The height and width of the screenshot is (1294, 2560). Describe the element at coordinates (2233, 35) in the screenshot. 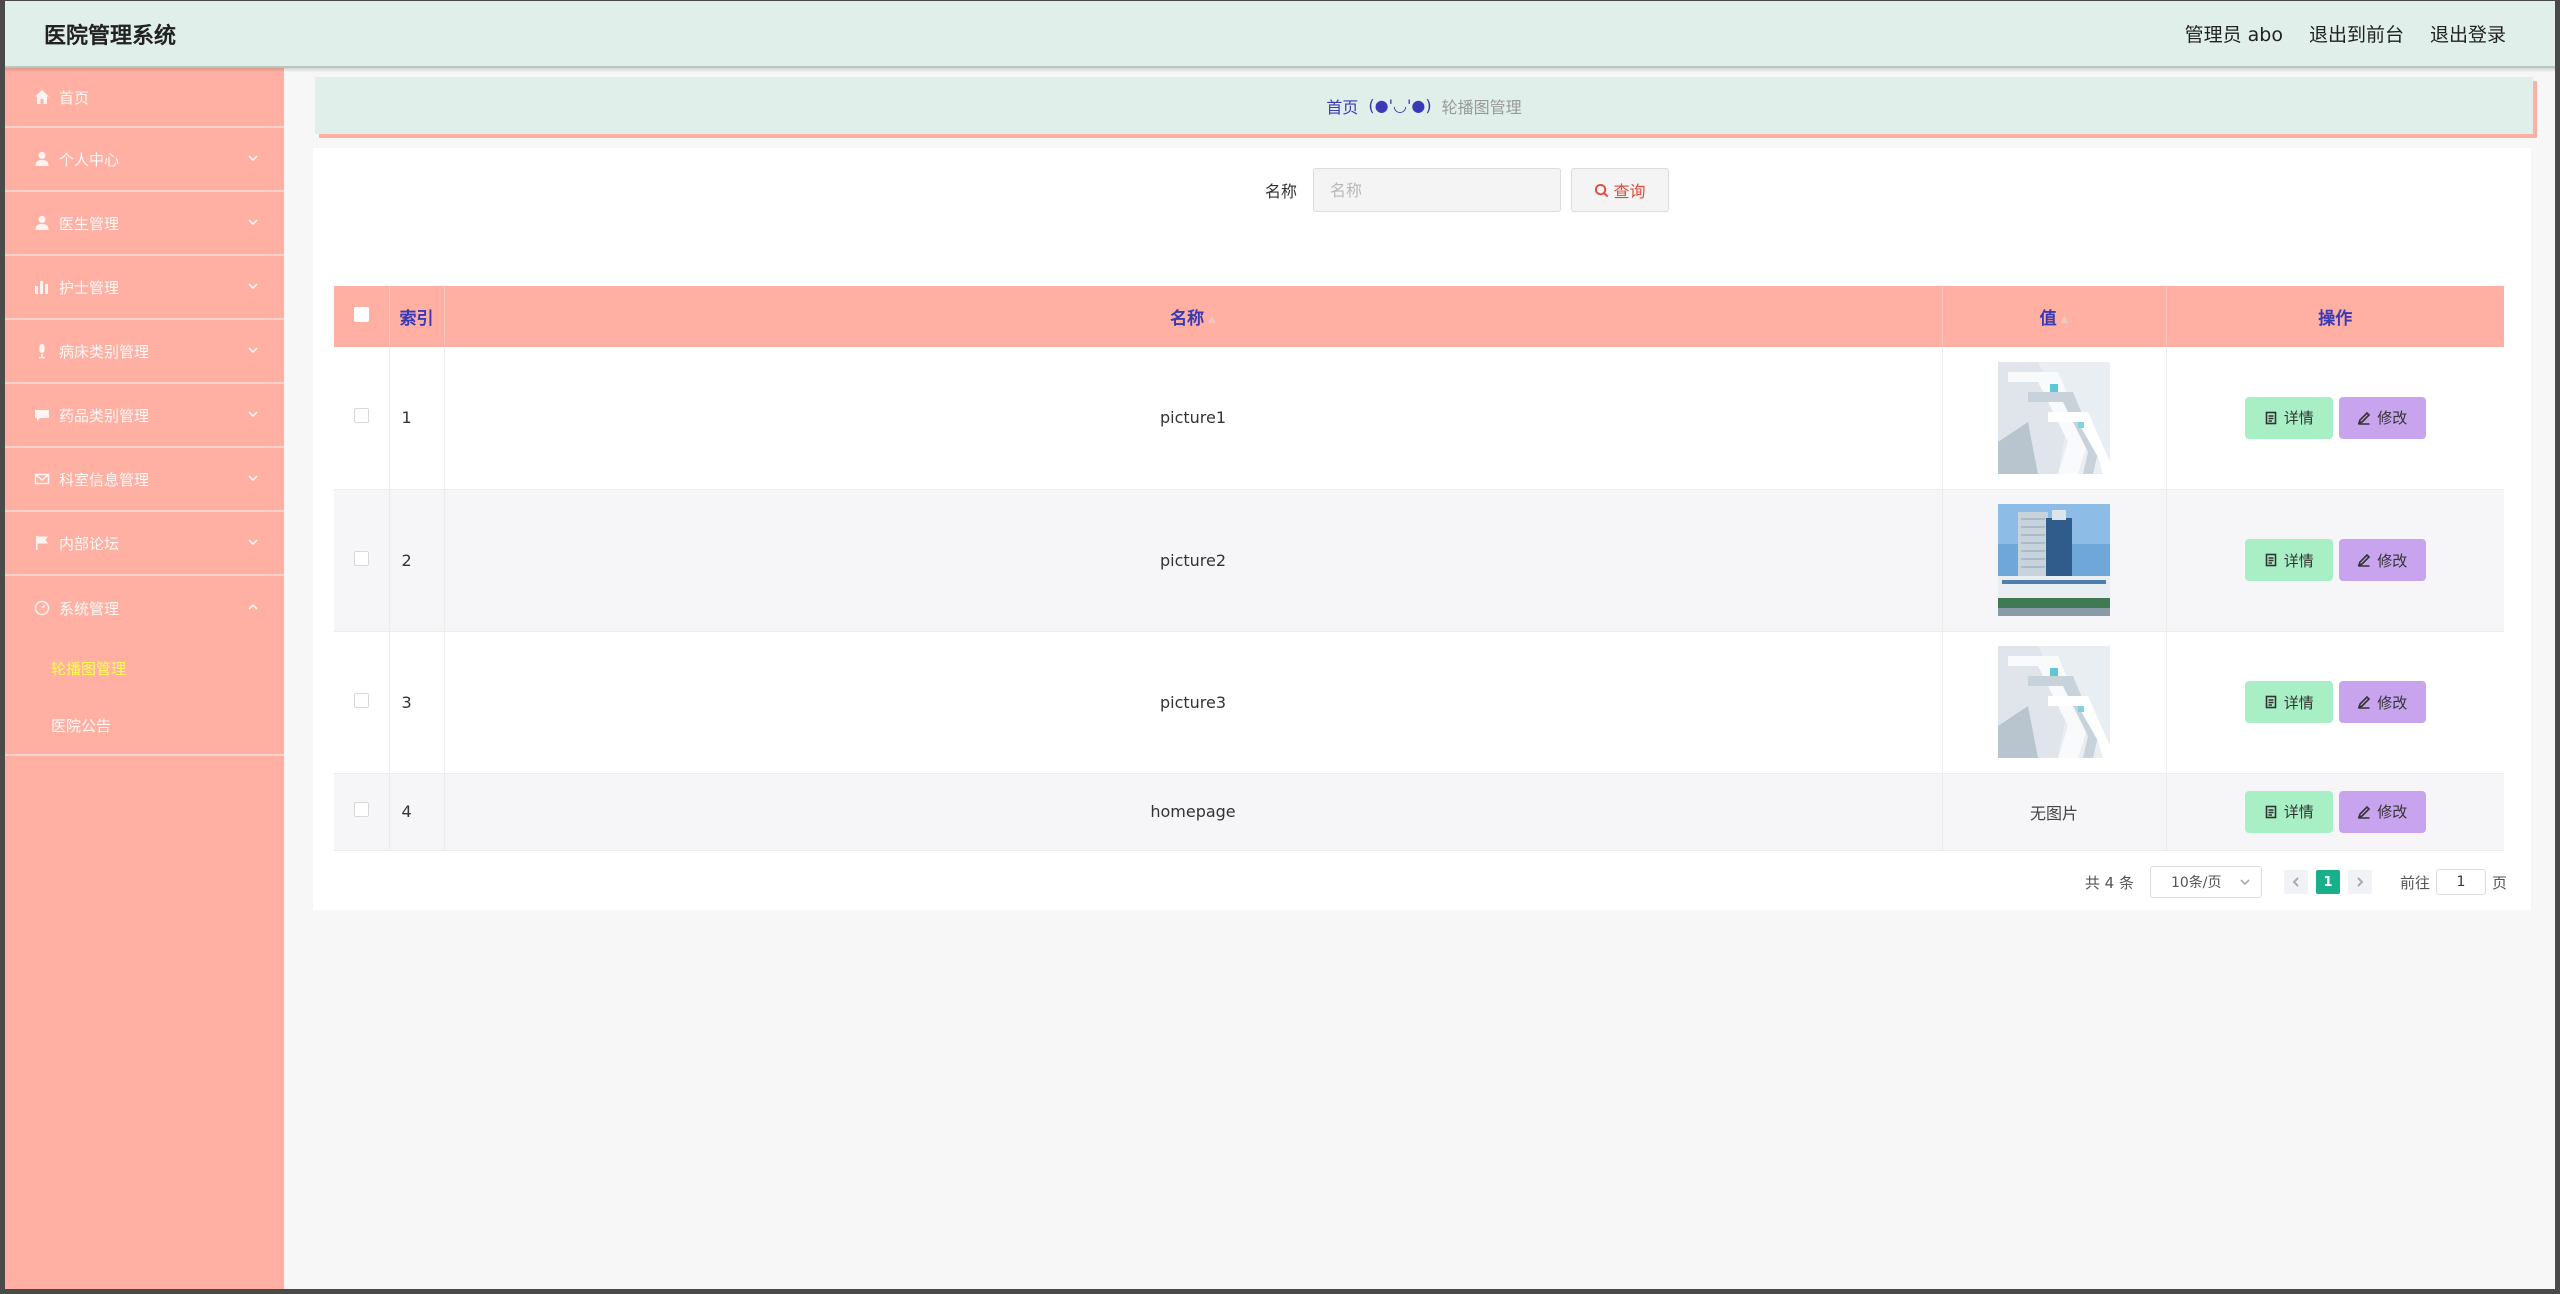

I see `current-user-label: 管理员 abo` at that location.